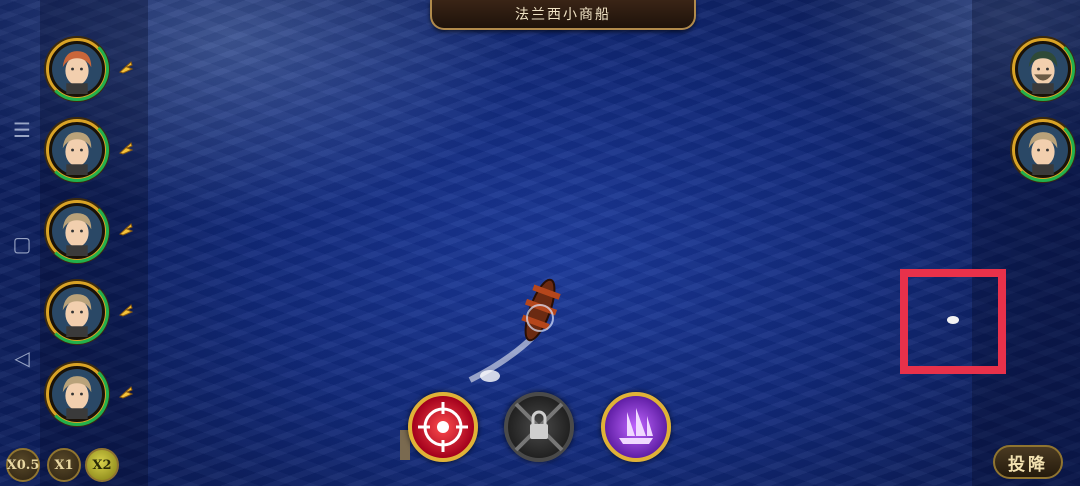  Describe the element at coordinates (953, 321) in the screenshot. I see `target-highlight-box` at that location.